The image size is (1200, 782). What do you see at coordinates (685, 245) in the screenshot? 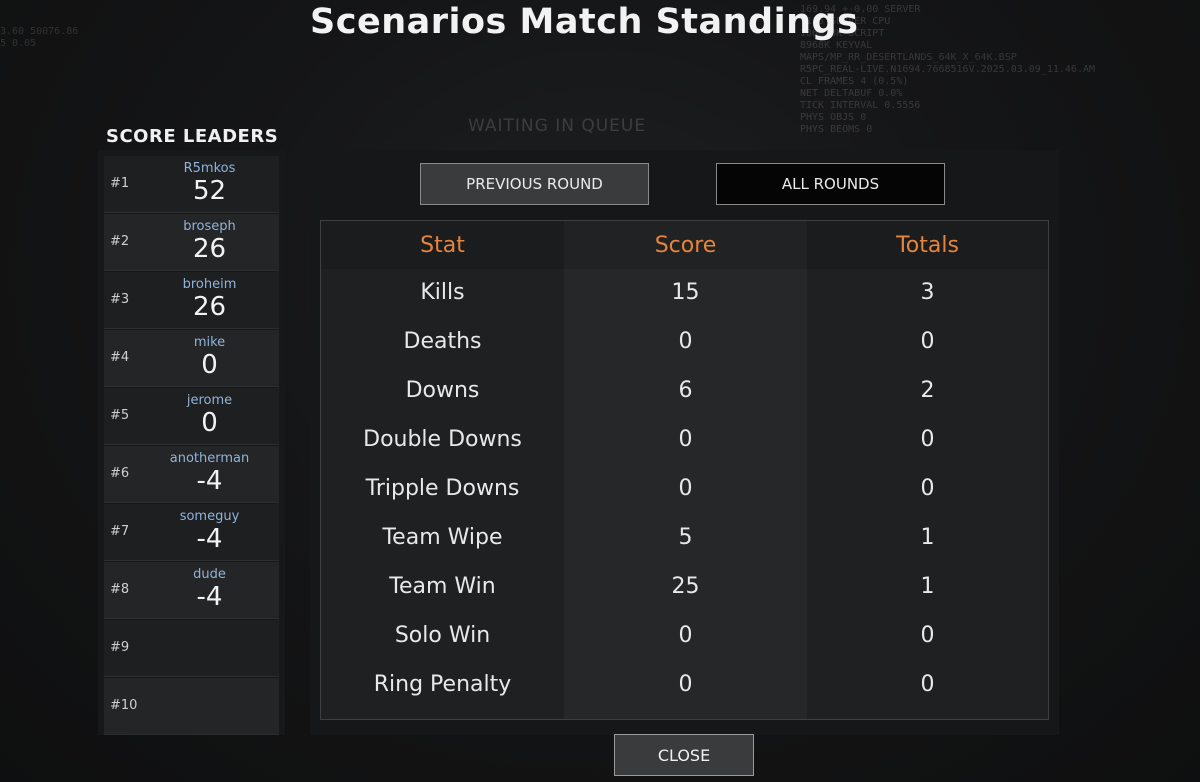
I see `score-column-header: Score` at bounding box center [685, 245].